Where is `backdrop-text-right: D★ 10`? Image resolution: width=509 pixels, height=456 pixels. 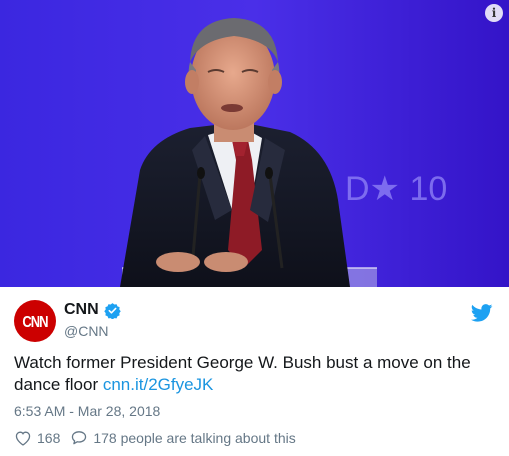
backdrop-text-right: D★ 10 is located at coordinates (396, 189).